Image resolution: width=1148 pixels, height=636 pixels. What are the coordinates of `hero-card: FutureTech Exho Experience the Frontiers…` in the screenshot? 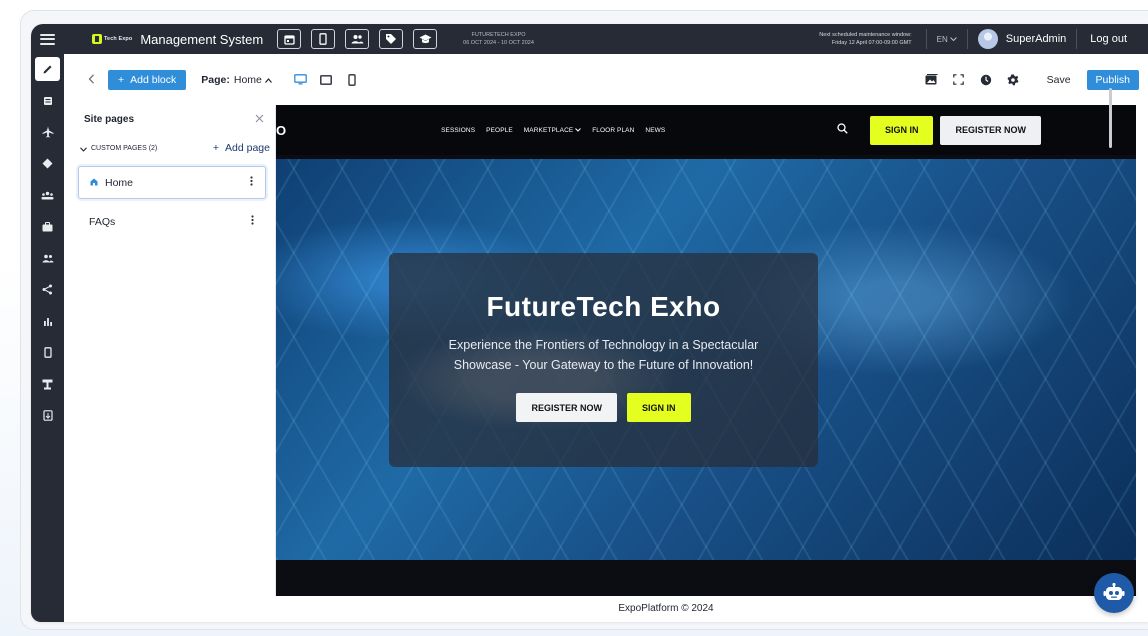 It's located at (603, 360).